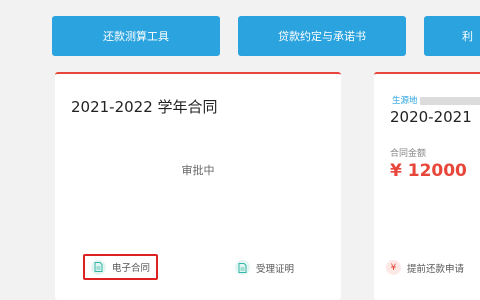 The image size is (480, 300). Describe the element at coordinates (436, 269) in the screenshot. I see `early-repayment-label: 提前还款申请` at that location.